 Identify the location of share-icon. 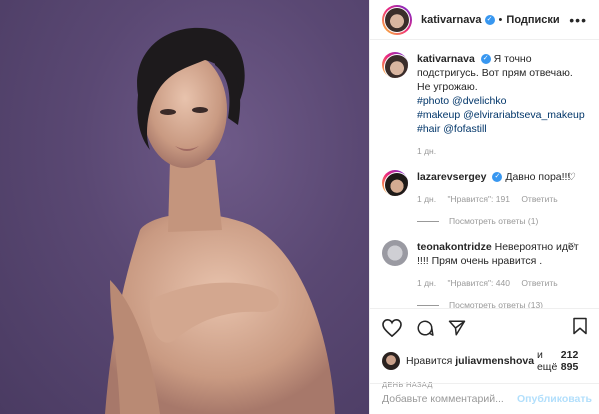
(457, 328).